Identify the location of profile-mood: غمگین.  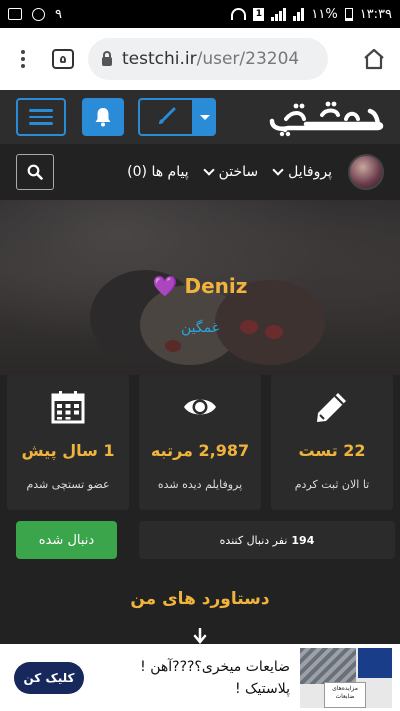
(200, 328).